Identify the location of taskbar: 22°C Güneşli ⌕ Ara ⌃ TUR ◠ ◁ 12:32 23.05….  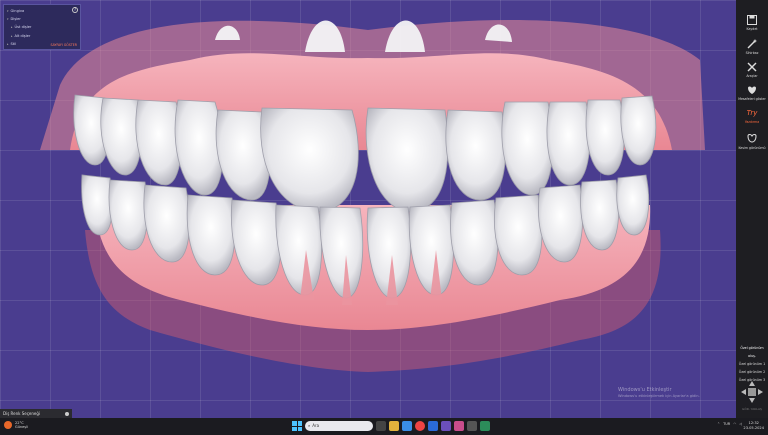
(384, 426).